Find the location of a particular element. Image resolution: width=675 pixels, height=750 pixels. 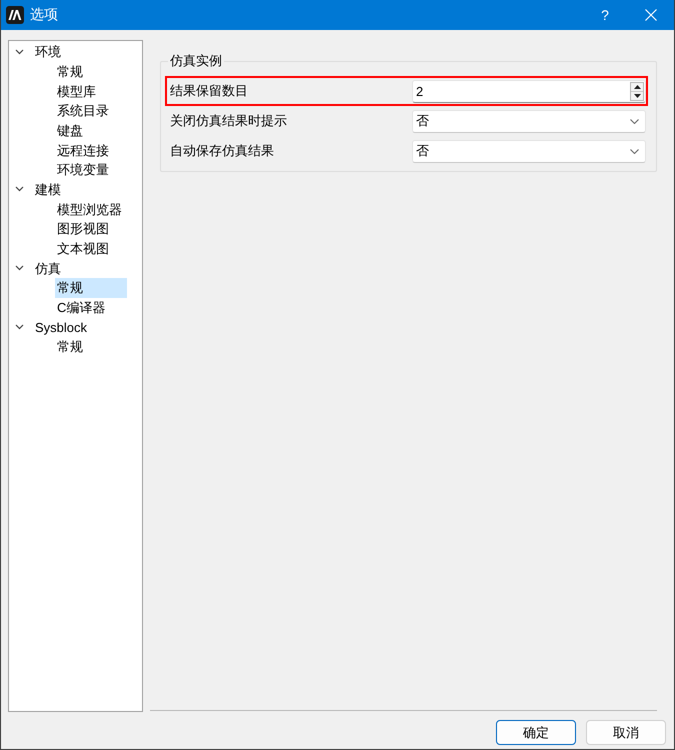

tree-item: 键盘 is located at coordinates (91, 130).